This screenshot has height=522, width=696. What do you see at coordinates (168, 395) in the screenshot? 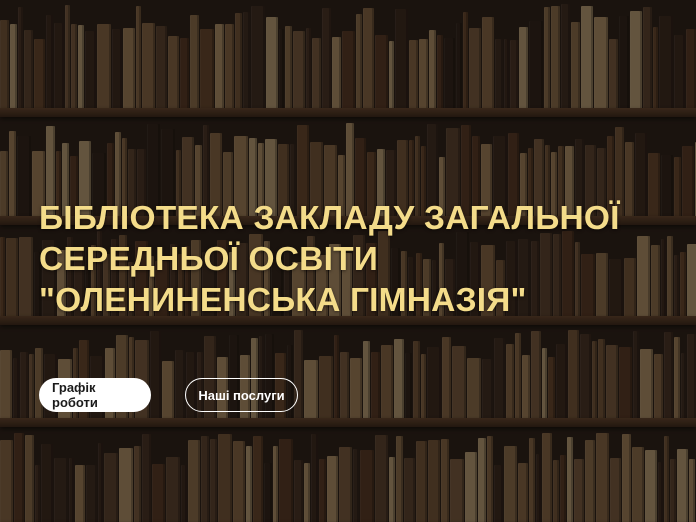
I see `hero-actions: Графік роботи Наші послуги` at bounding box center [168, 395].